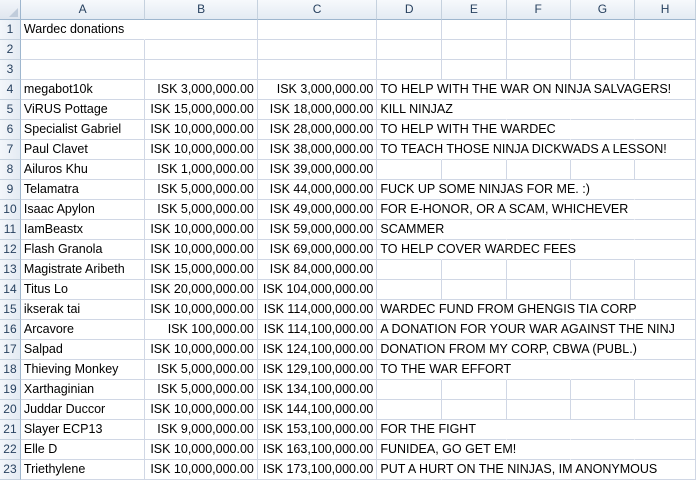 The width and height of the screenshot is (696, 480). I want to click on row-header: 6, so click(10, 130).